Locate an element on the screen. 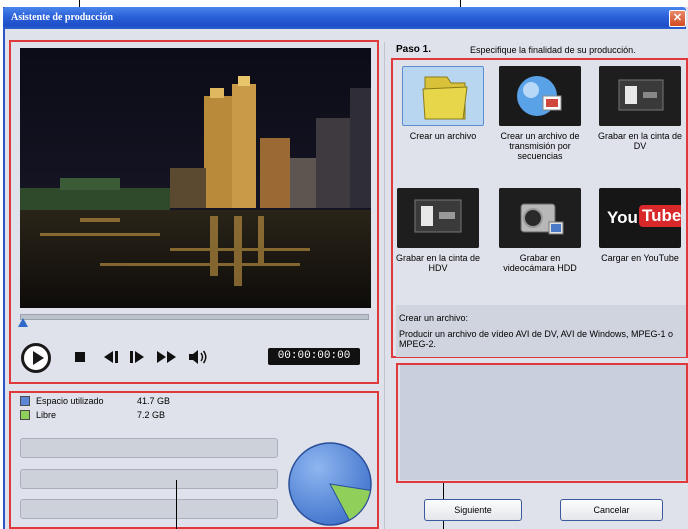  option-label: Grabar en videocámara HDD is located at coordinates (540, 263).